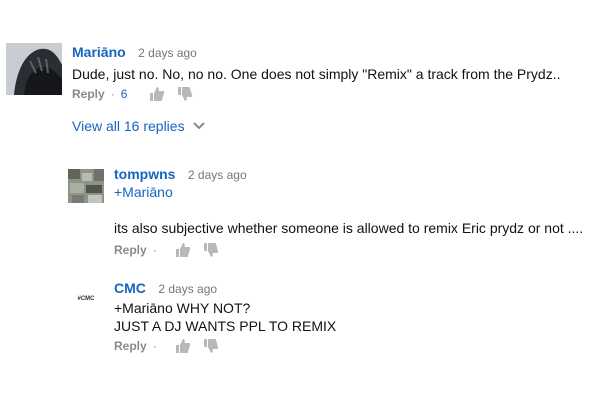 Image resolution: width=600 pixels, height=400 pixels. I want to click on reply-text-line-1: +Mariāno WHY NOT?, so click(182, 308).